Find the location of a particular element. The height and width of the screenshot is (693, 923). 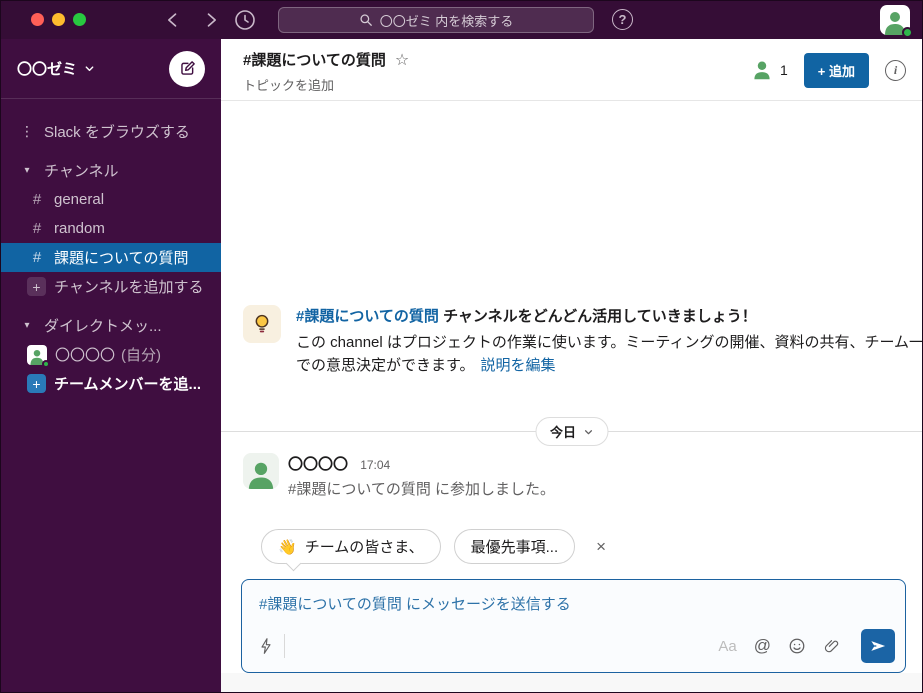

sidebar-item-dm-self: 〇〇〇〇 (自分) is located at coordinates (111, 354).